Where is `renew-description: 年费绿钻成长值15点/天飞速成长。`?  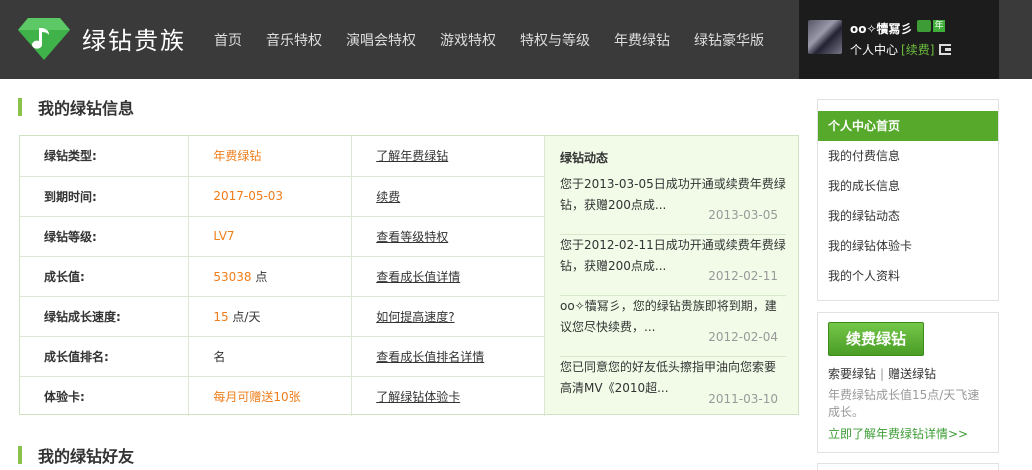
renew-description: 年费绿钻成长值15点/天飞速成长。 is located at coordinates (904, 403).